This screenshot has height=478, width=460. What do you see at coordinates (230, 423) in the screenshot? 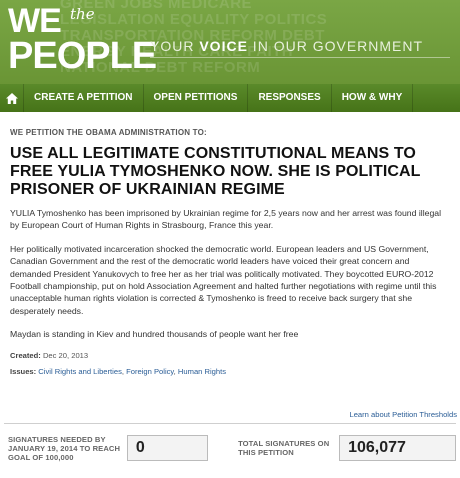
I see `signature-divider` at bounding box center [230, 423].